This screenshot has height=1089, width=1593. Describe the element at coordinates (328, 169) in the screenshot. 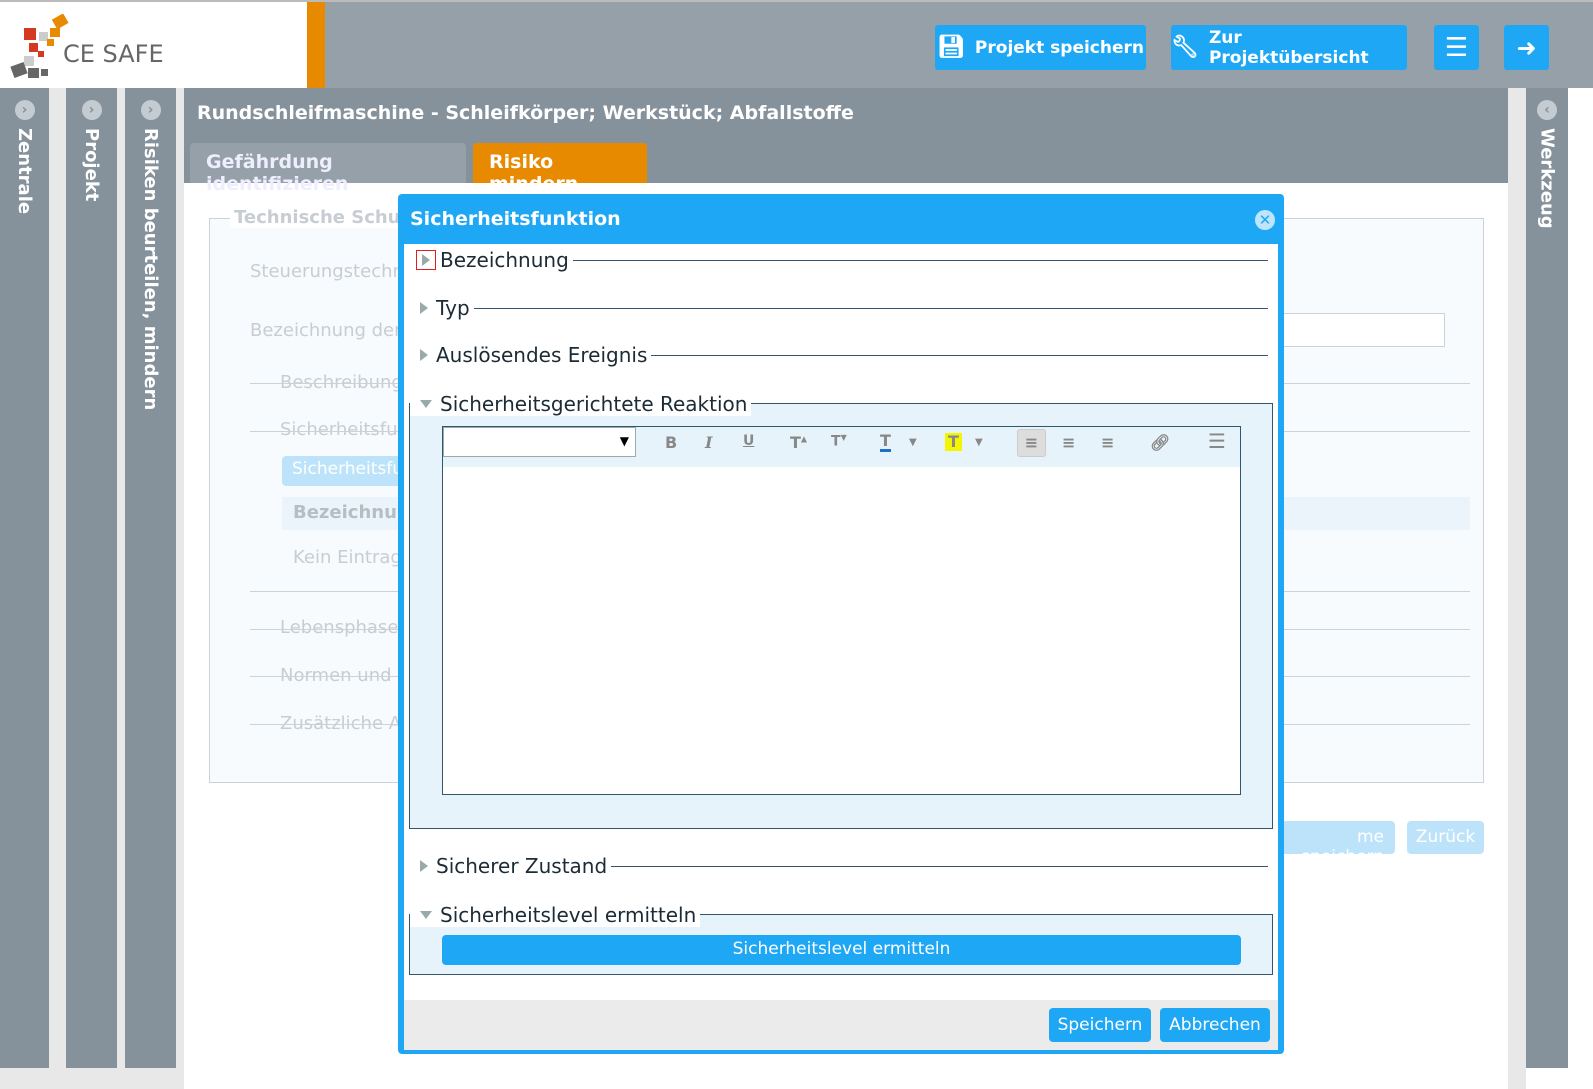

I see `tab-gefaehrdung: Gefährdung identifizieren` at that location.